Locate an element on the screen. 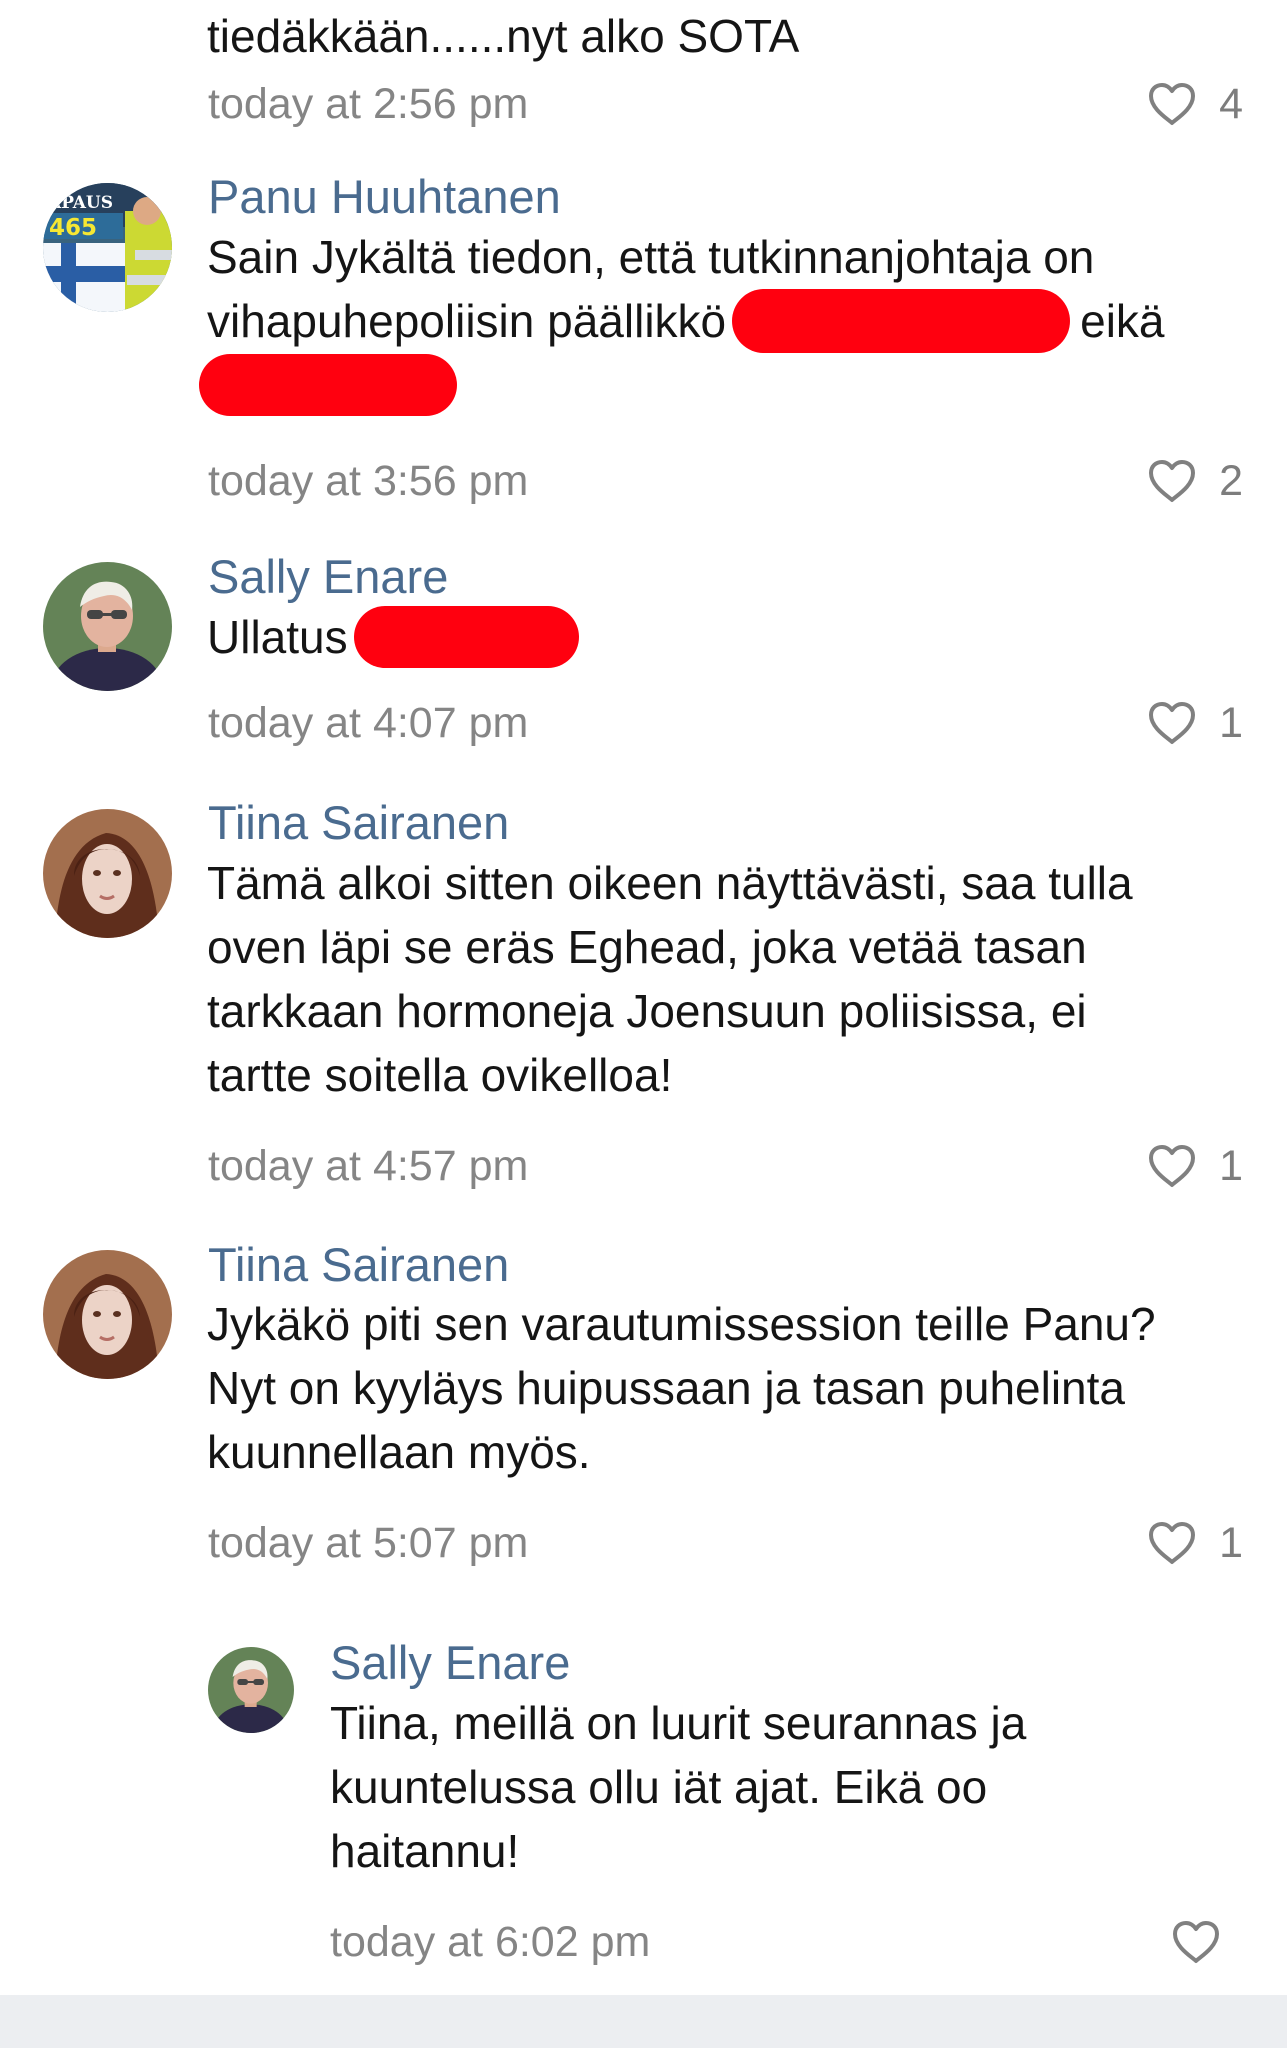 The width and height of the screenshot is (1287, 2048). comment-text: Ullatus is located at coordinates (393, 637).